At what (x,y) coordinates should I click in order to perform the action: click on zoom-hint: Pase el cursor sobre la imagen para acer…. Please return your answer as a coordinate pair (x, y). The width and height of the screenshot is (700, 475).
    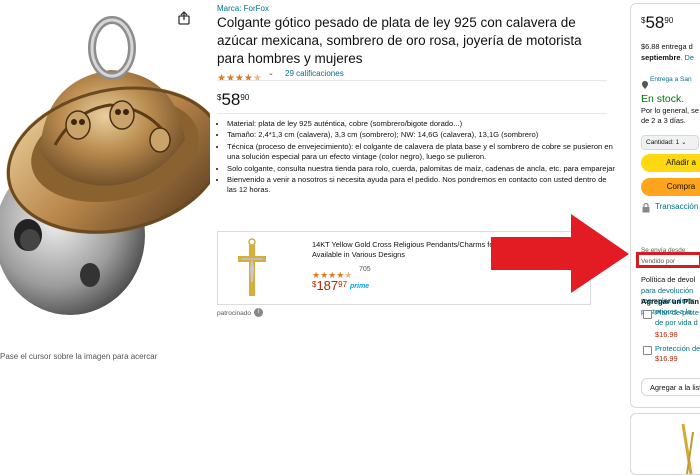
    Looking at the image, I should click on (79, 356).